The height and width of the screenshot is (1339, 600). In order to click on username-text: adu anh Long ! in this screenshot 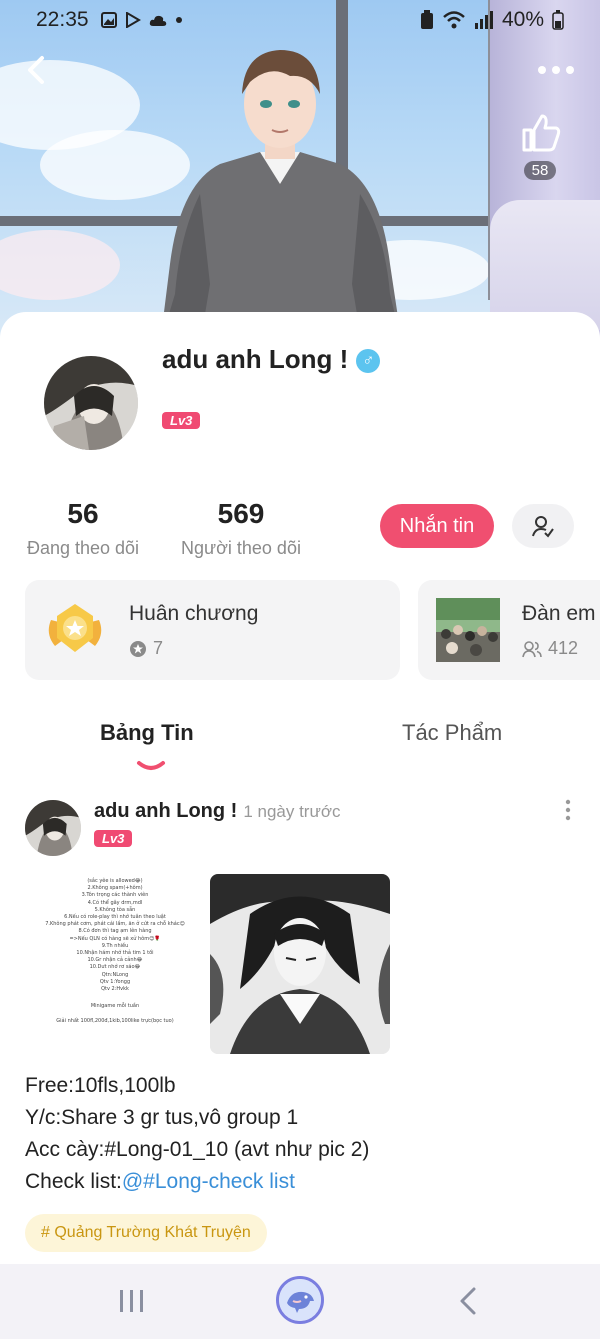, I will do `click(255, 359)`.